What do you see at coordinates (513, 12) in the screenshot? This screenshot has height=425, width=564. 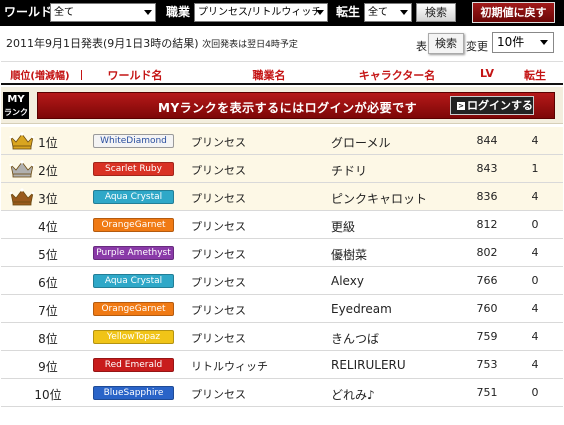 I see `reset-button: 初期値に戻す` at bounding box center [513, 12].